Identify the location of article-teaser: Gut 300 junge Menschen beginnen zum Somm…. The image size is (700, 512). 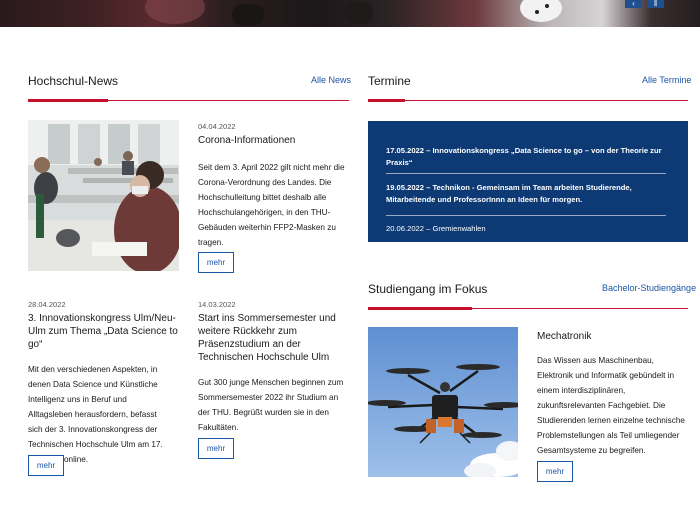
(271, 405).